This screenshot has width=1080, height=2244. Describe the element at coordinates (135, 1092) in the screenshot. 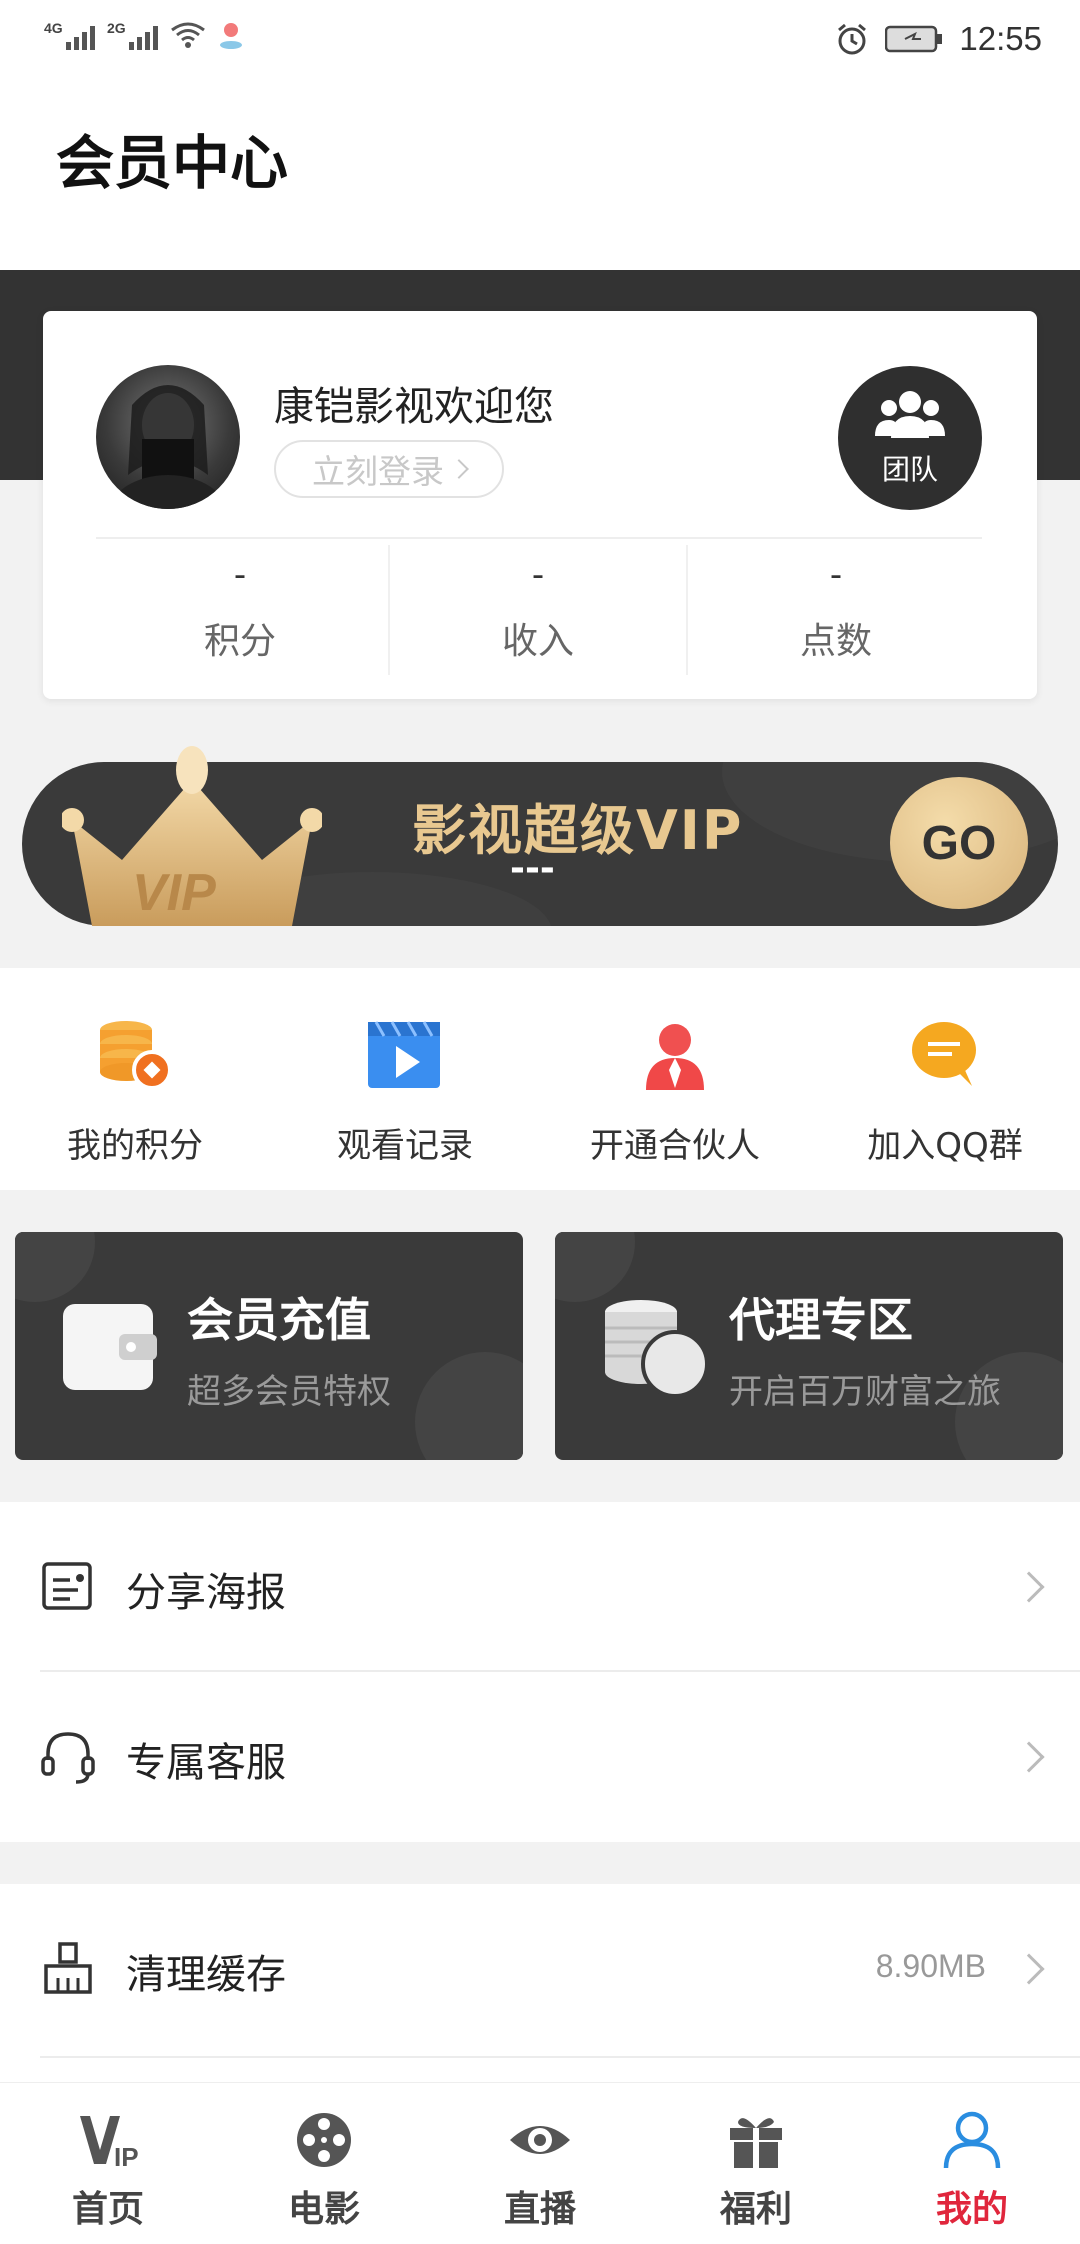

I see `quick-action-points: 我的积分` at that location.